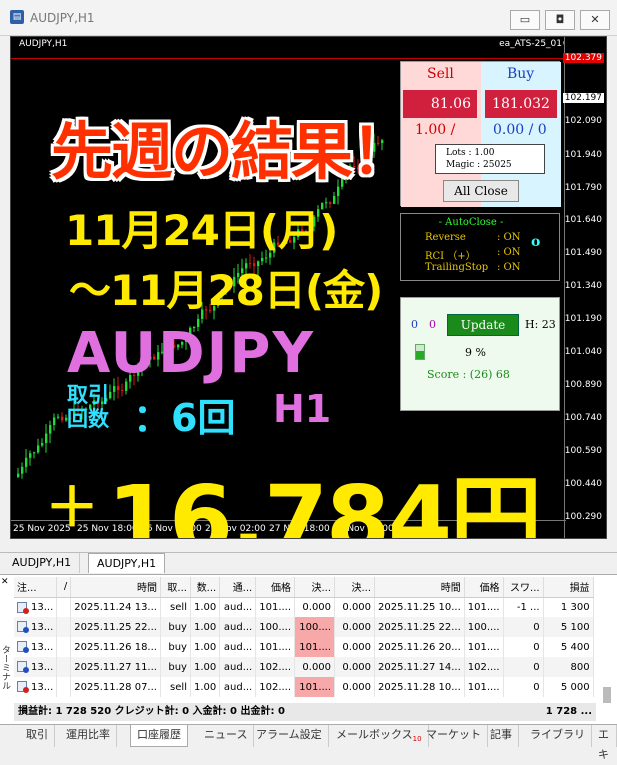  What do you see at coordinates (595, 20) in the screenshot?
I see `close-button: ✕` at bounding box center [595, 20].